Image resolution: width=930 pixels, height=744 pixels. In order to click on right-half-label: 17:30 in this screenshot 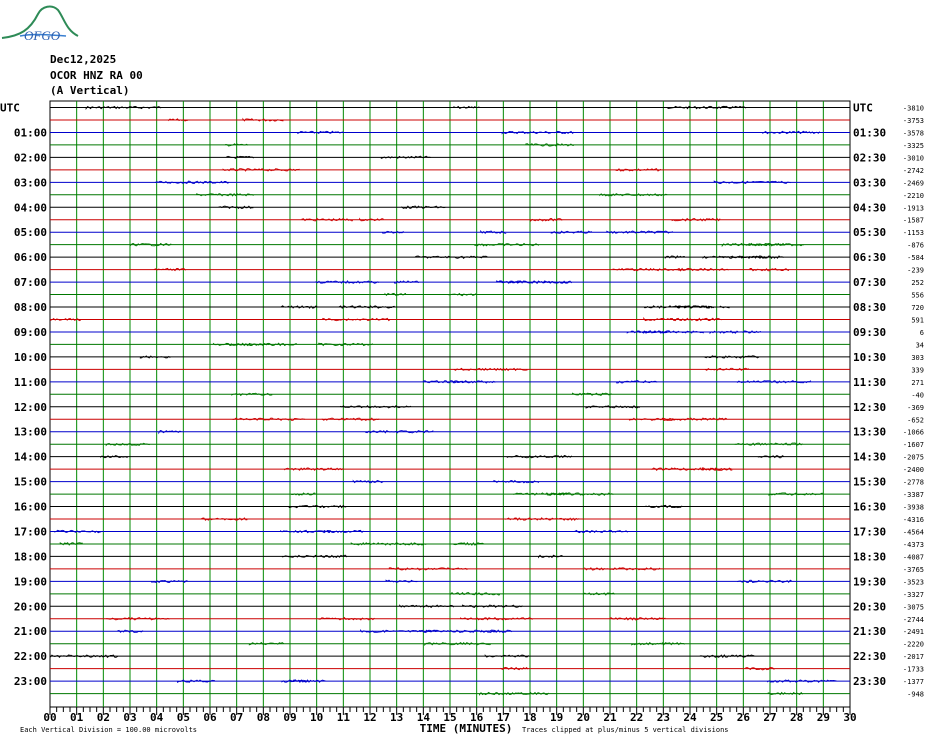, I will do `click(869, 531)`.